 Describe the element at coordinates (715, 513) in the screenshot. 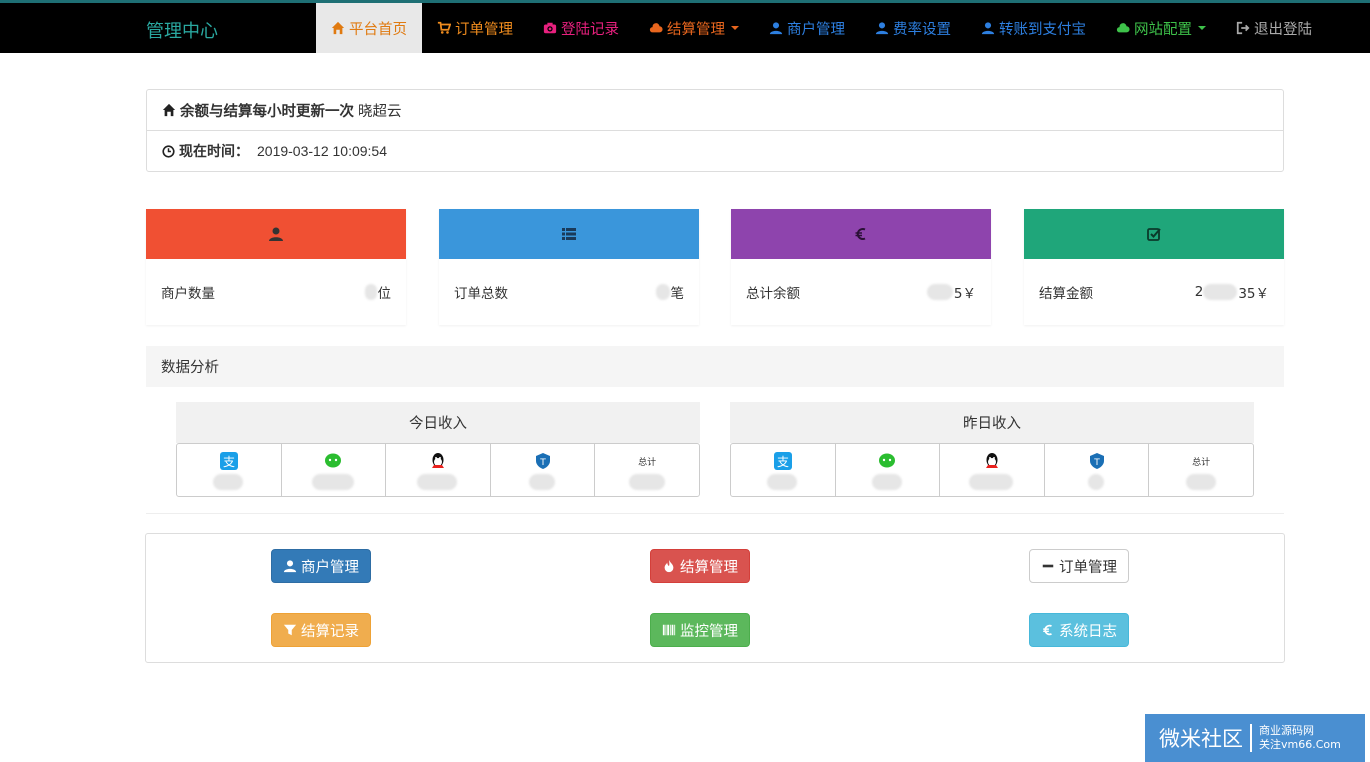

I see `divider` at that location.